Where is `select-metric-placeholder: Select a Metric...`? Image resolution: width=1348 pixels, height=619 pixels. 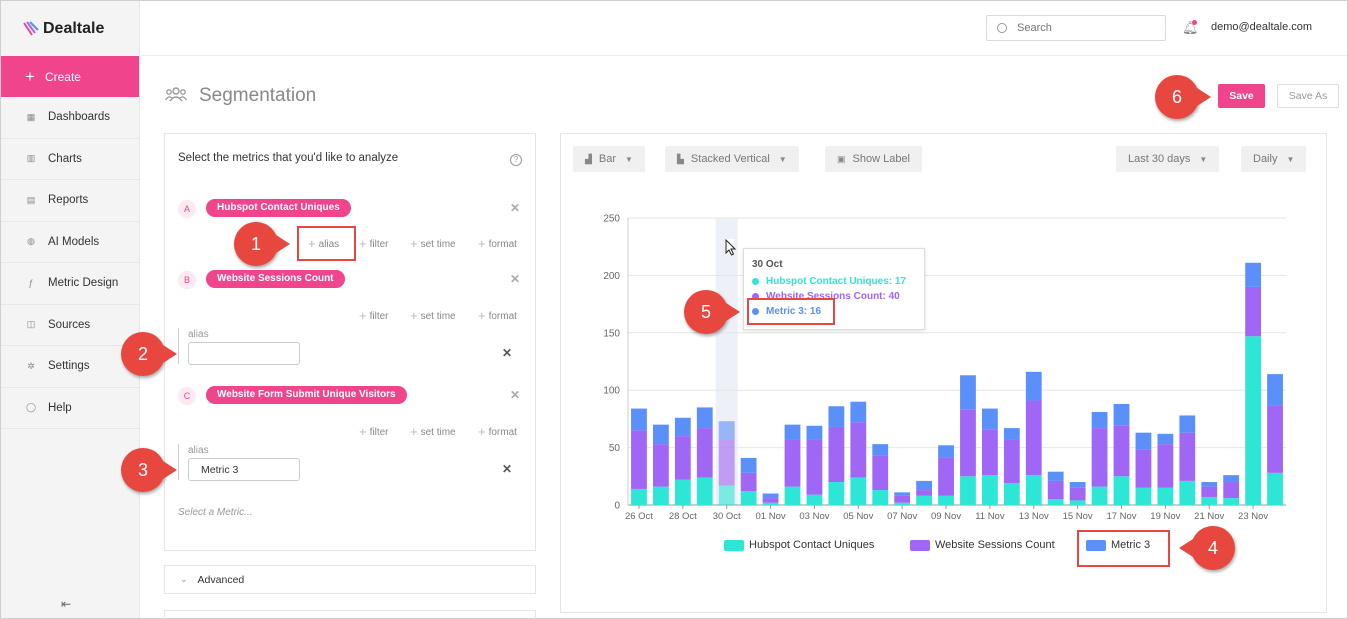 select-metric-placeholder: Select a Metric... is located at coordinates (215, 512).